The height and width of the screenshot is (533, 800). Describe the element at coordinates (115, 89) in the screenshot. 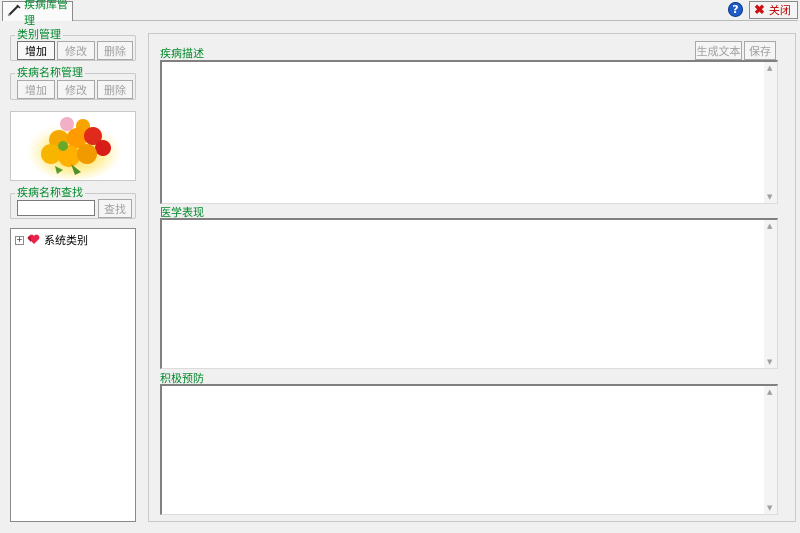

I see `name-delete-button: 删除` at that location.